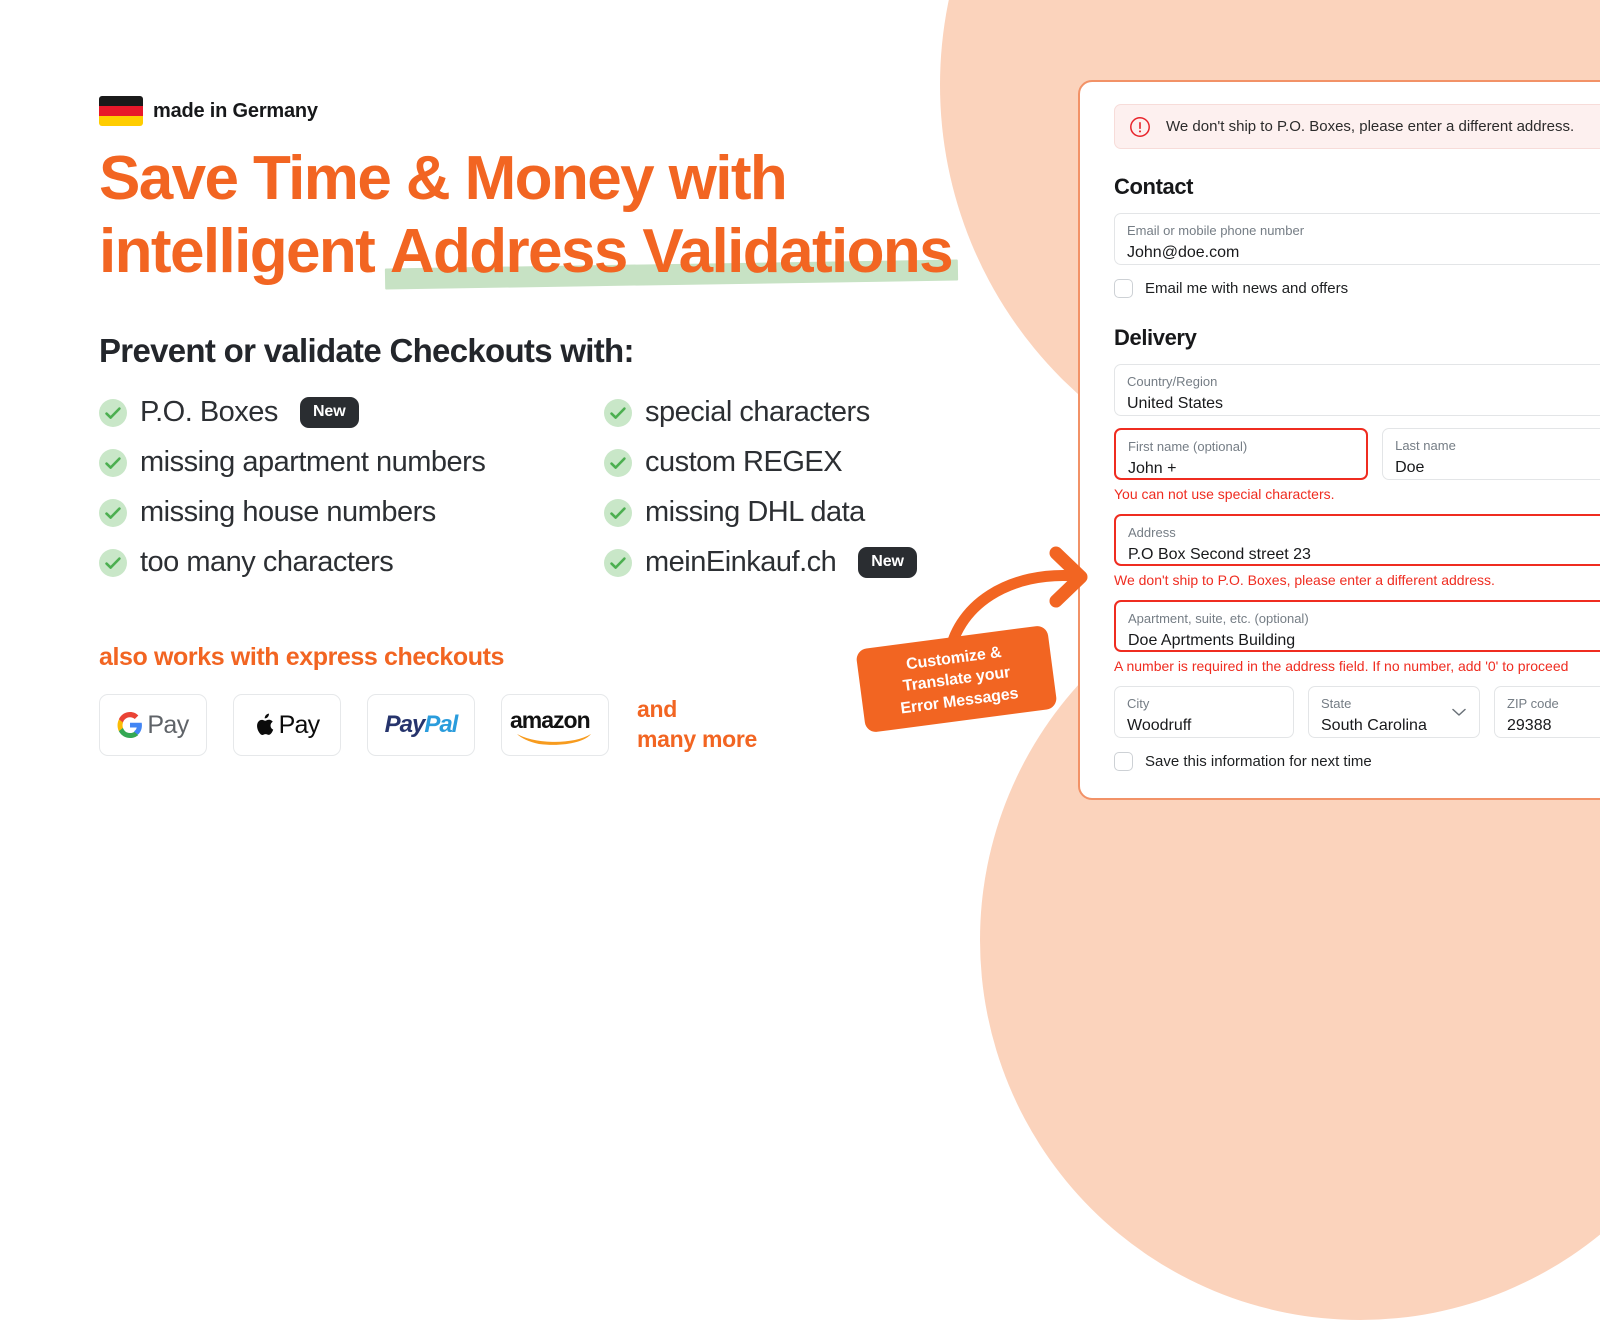 The image size is (1600, 1320). I want to click on city-label: City, so click(1138, 703).